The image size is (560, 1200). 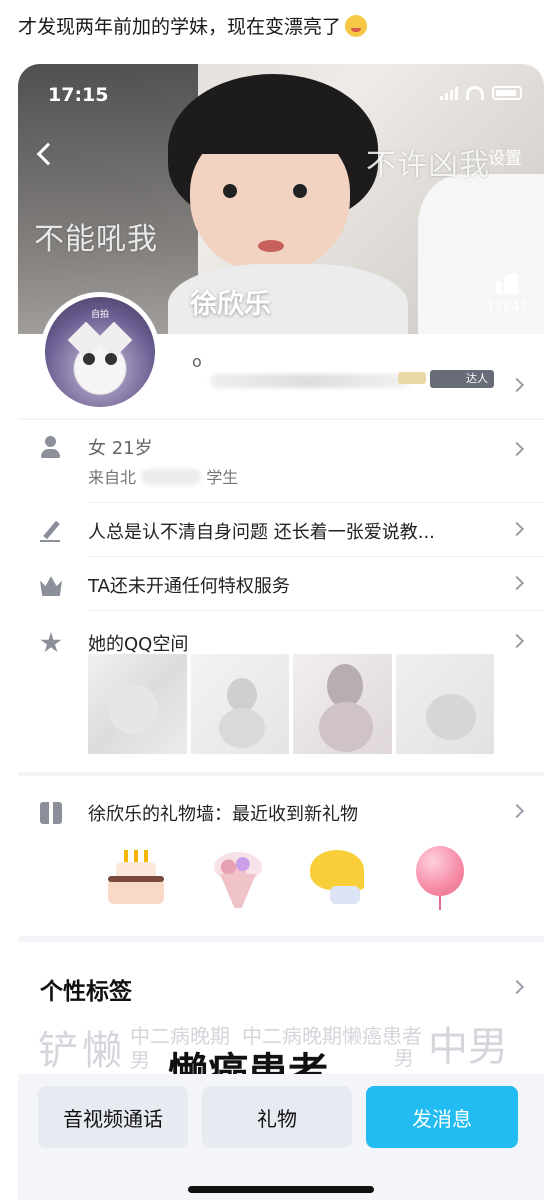 What do you see at coordinates (78, 95) in the screenshot?
I see `status-time: 17:15` at bounding box center [78, 95].